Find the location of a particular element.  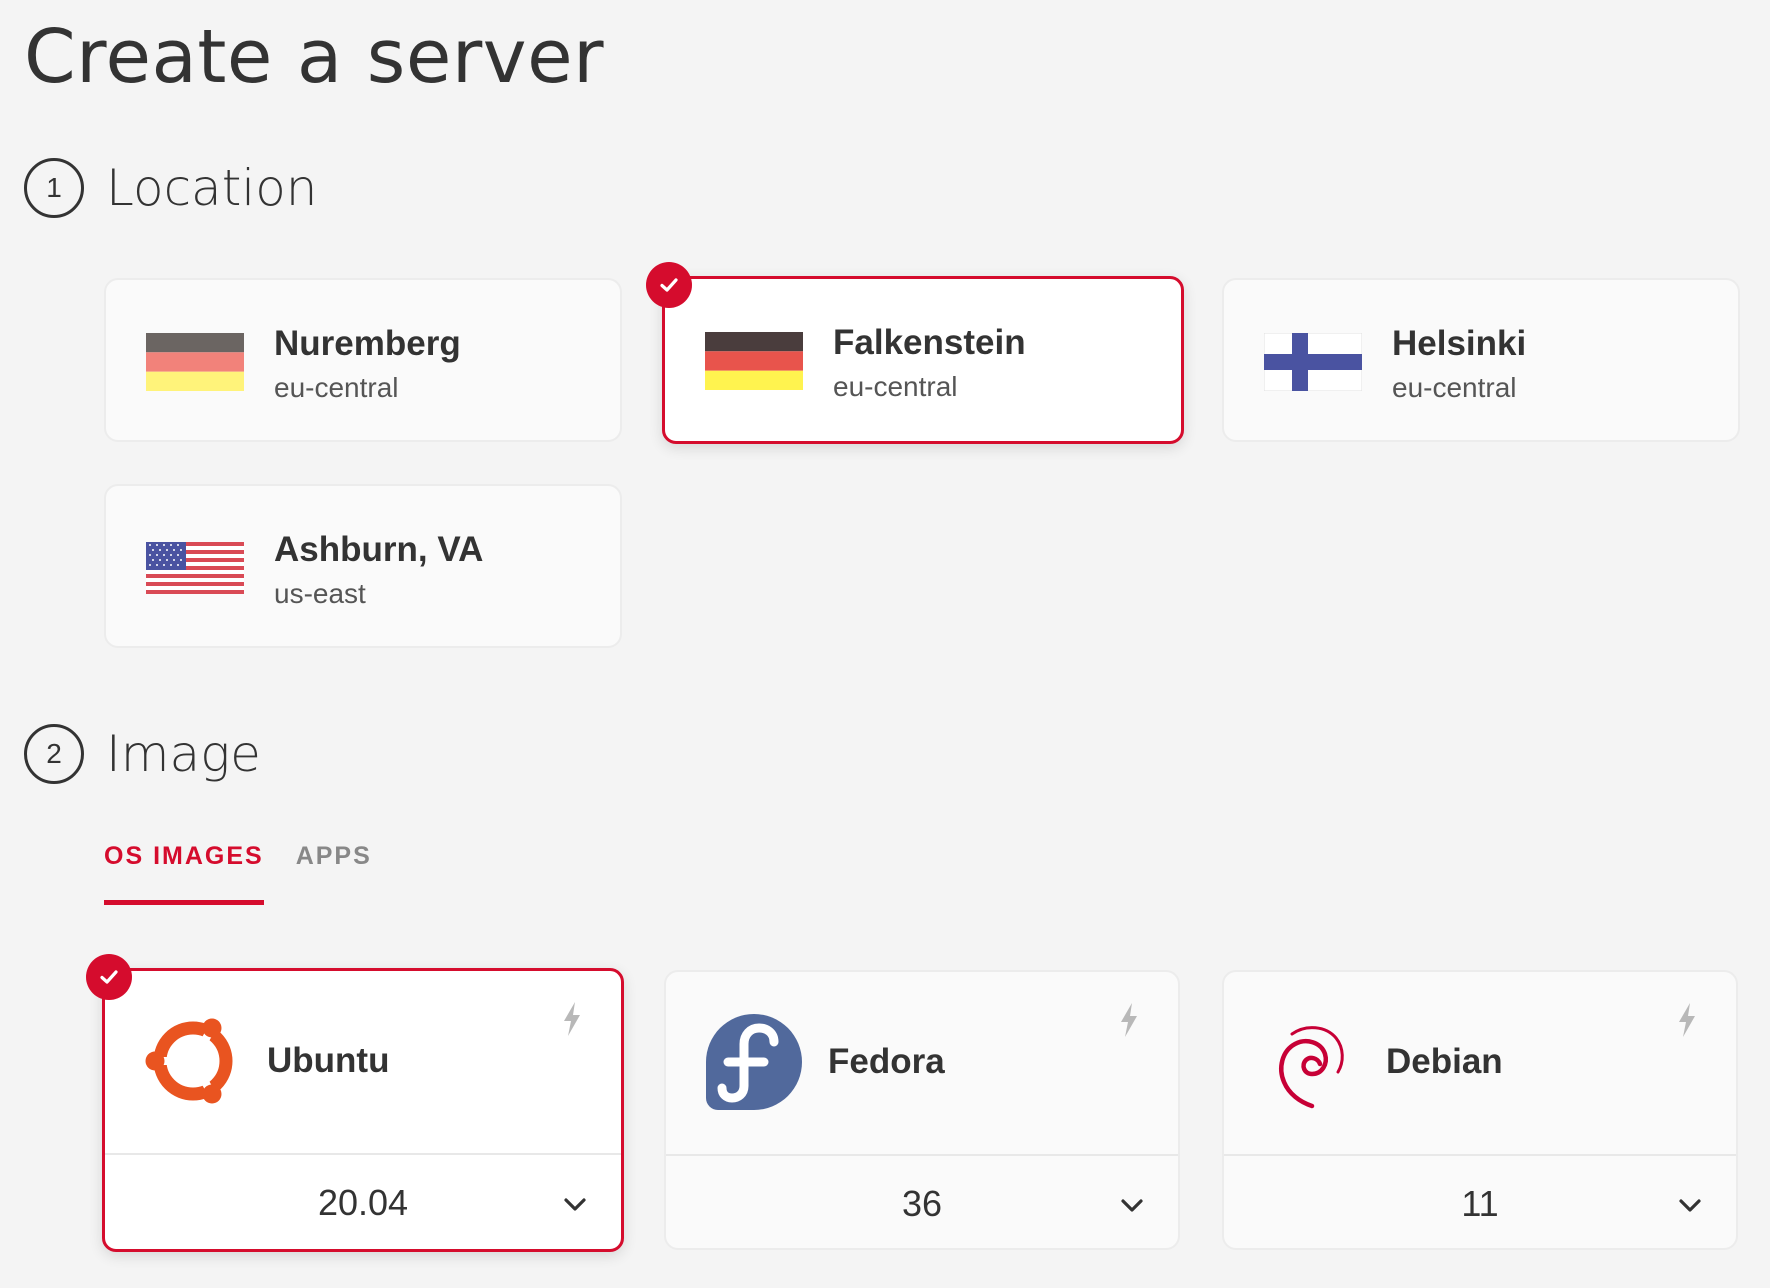

location-card-ashburn: Ashburn, VA us-east is located at coordinates (363, 566).